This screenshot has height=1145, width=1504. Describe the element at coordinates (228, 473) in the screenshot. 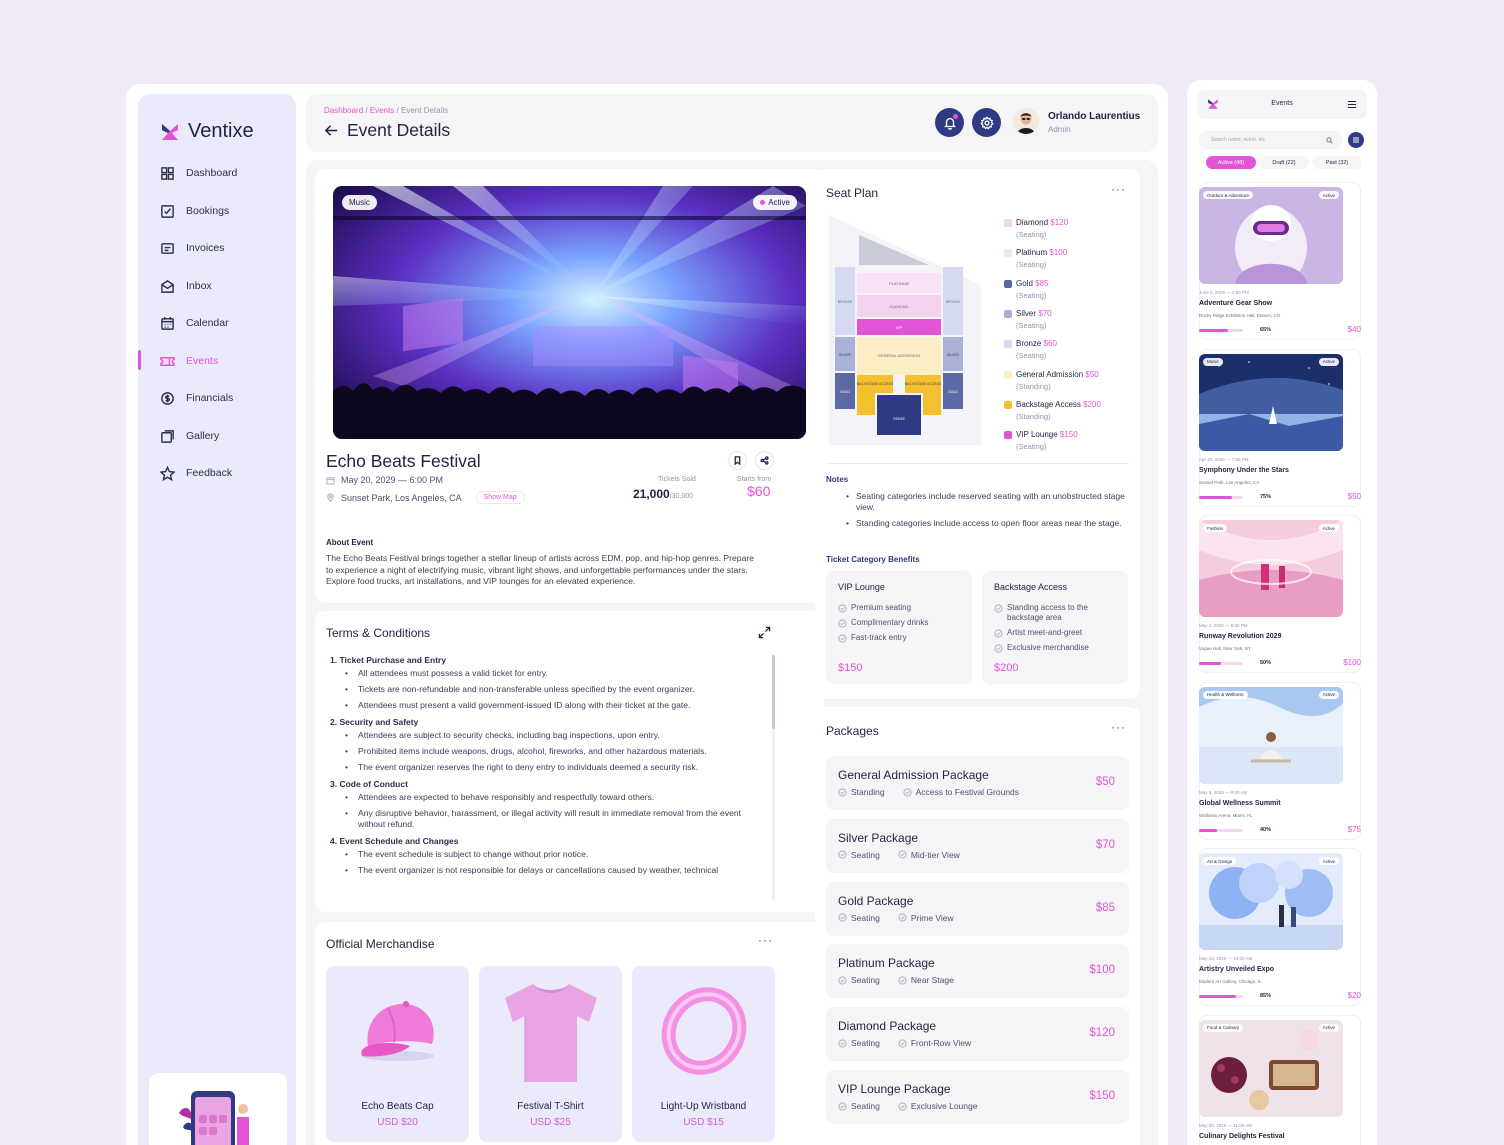

I see `sidebar-item-feedback: Feedback` at that location.